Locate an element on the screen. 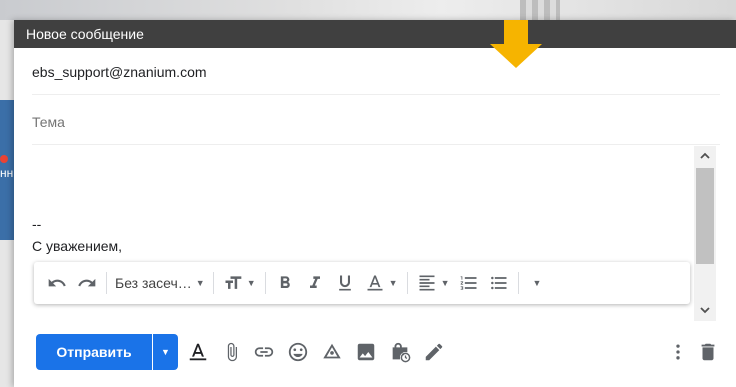 This screenshot has width=736, height=387. subject-placeholder: Тема is located at coordinates (48, 122).